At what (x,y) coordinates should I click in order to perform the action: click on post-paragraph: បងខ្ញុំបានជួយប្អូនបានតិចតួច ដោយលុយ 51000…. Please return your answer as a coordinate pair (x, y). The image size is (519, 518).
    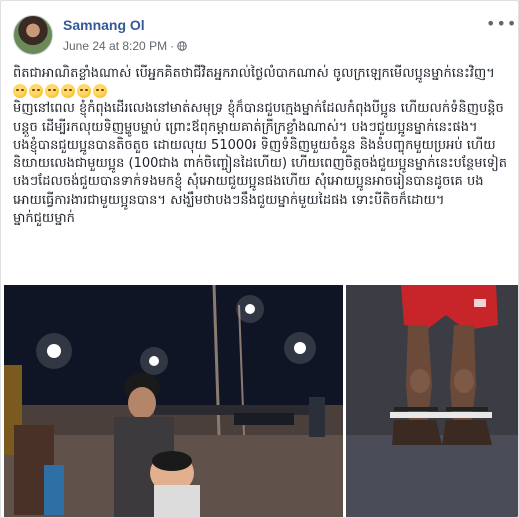
    Looking at the image, I should click on (262, 172).